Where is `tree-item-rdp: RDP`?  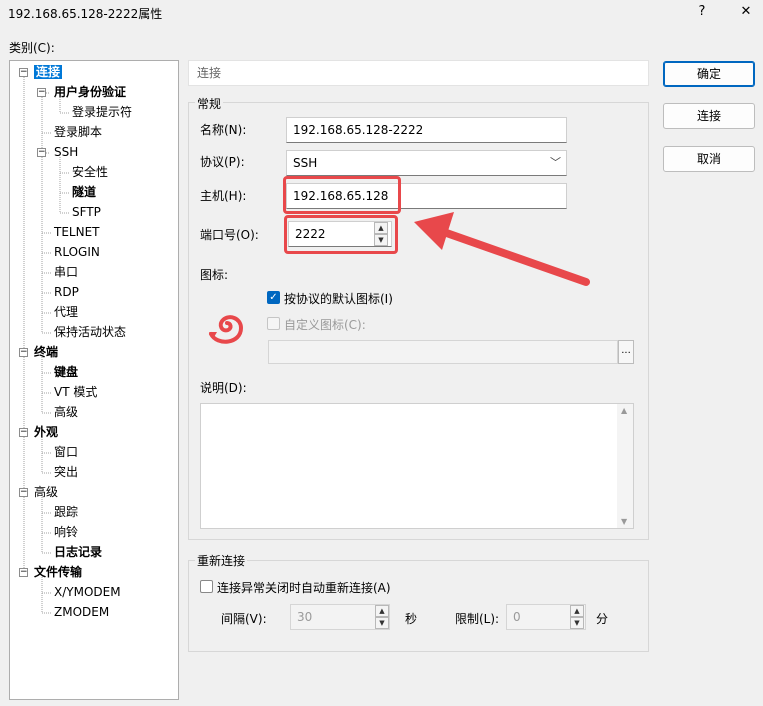 tree-item-rdp: RDP is located at coordinates (66, 292).